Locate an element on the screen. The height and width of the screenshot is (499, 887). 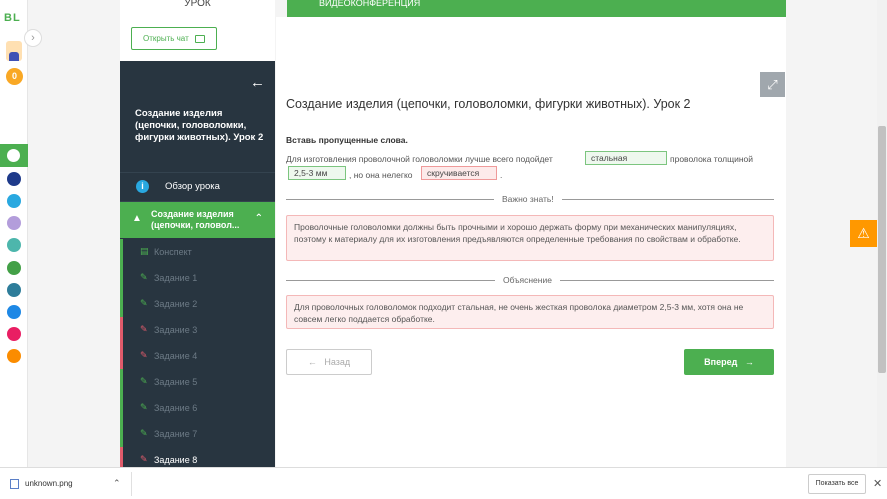
sidebar-item-task: ✎ Задание 7 is located at coordinates (197, 434).